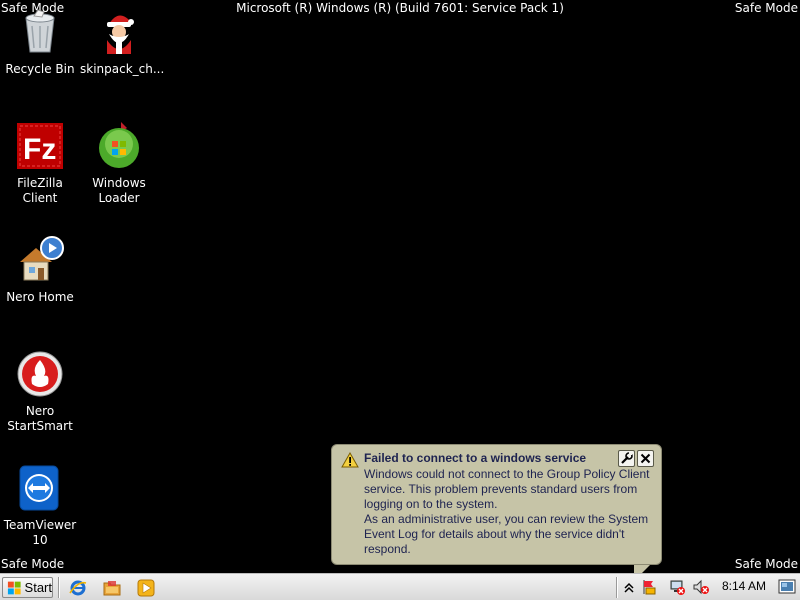 The image size is (800, 600). What do you see at coordinates (787, 587) in the screenshot?
I see `show-desktop-icon` at bounding box center [787, 587].